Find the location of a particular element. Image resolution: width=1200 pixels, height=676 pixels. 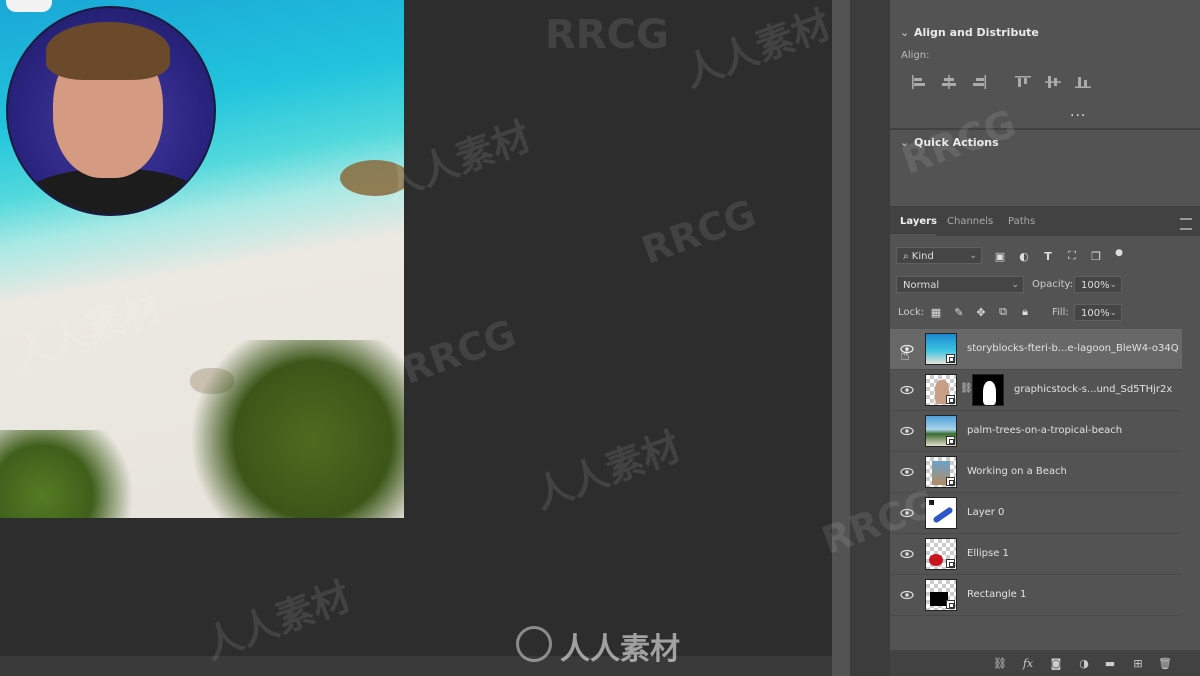

reef-shape is located at coordinates (372, 178).